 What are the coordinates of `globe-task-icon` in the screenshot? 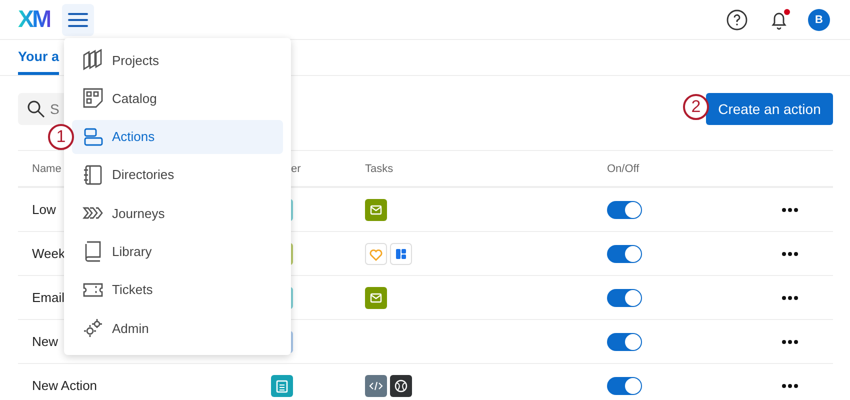 It's located at (401, 385).